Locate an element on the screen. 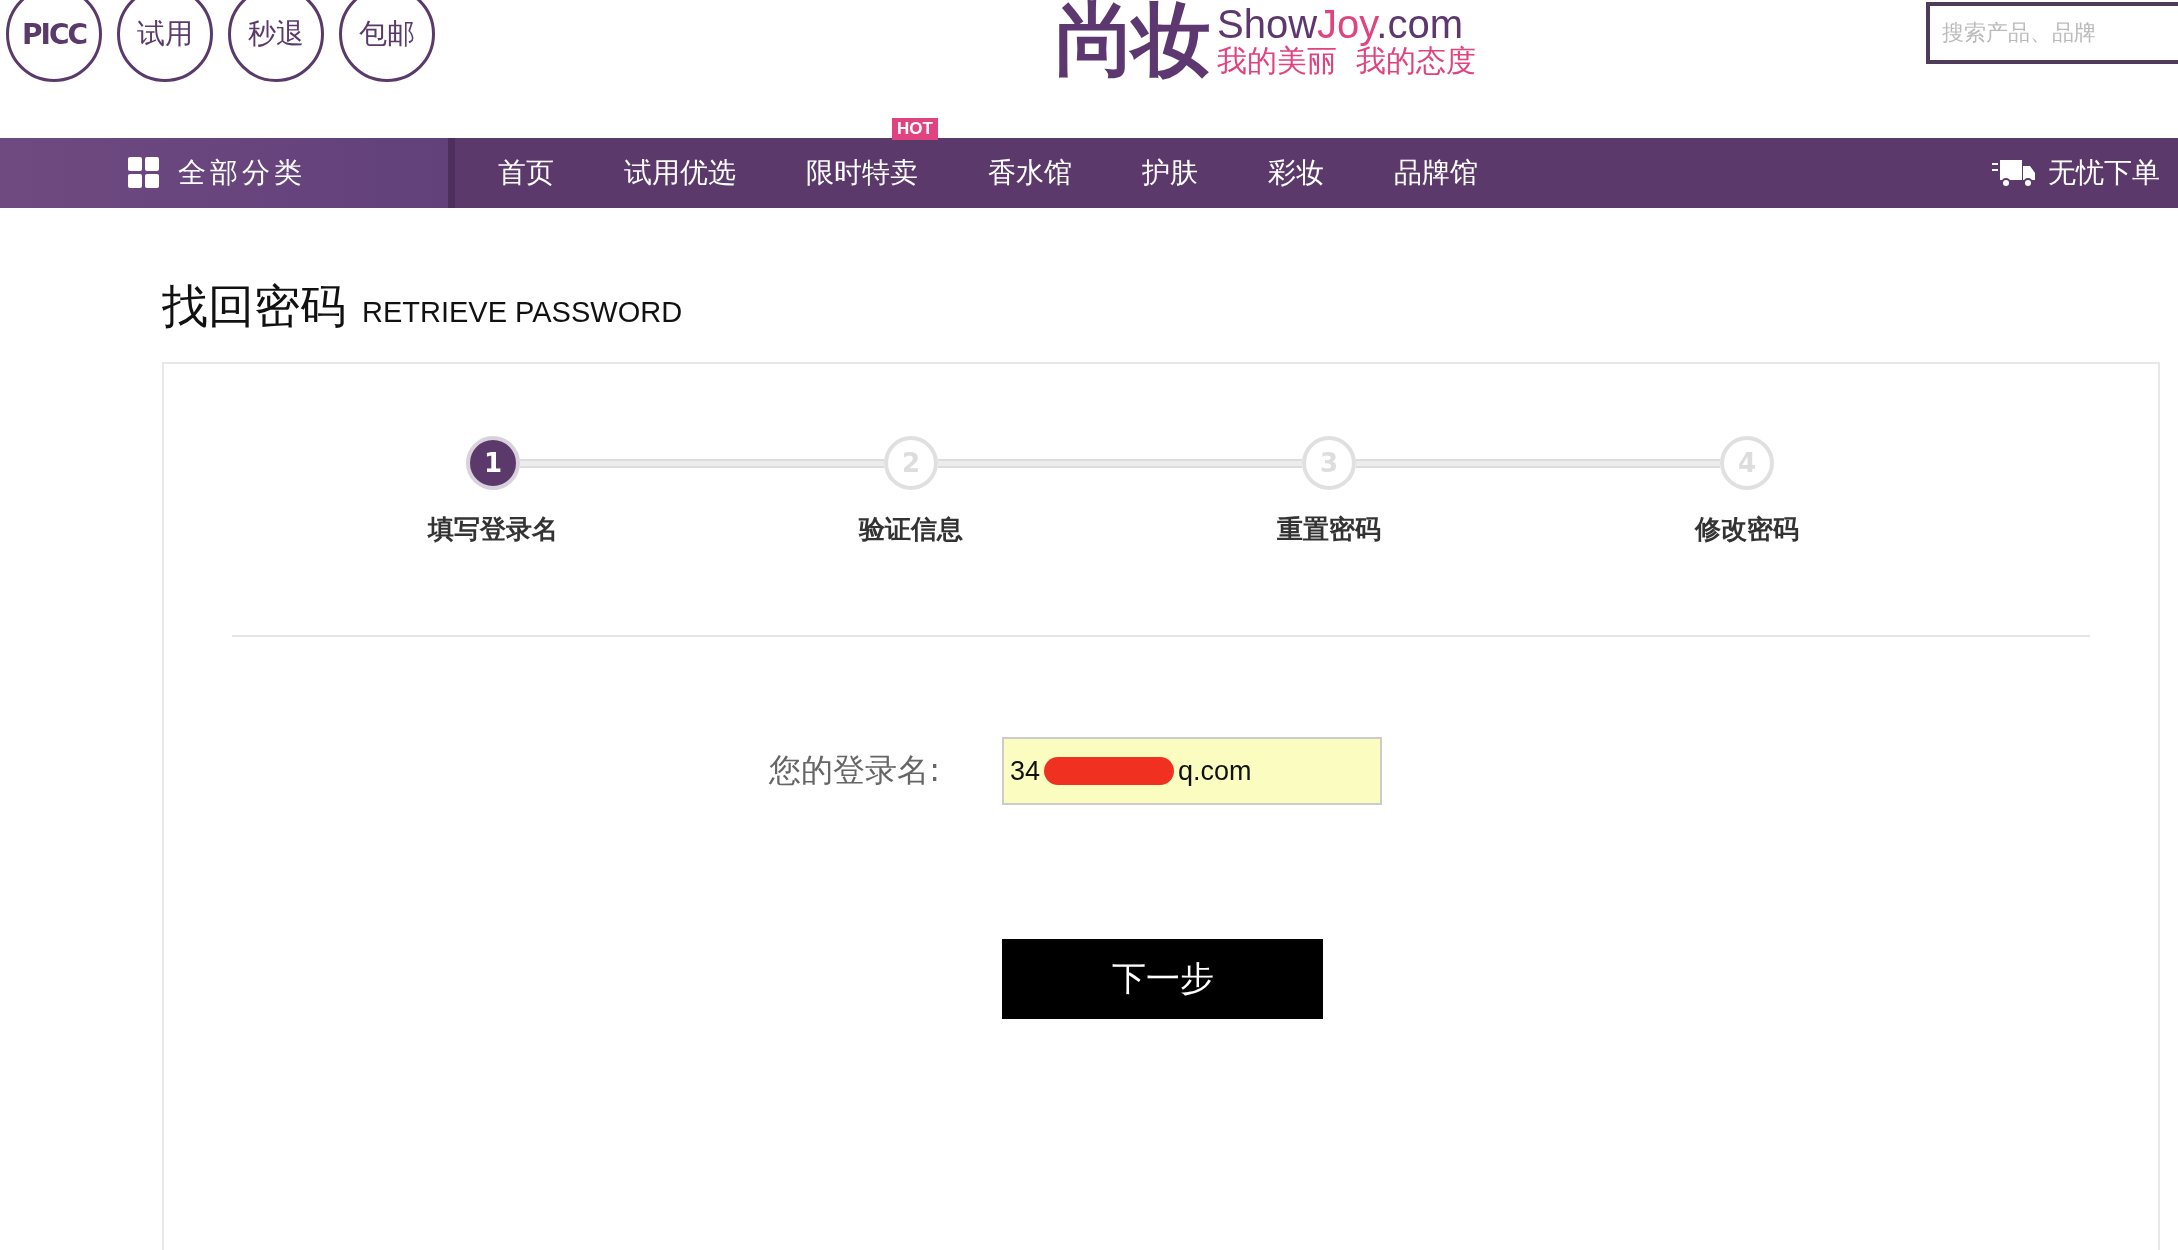 The width and height of the screenshot is (2178, 1250). badge-icon: 秒退 is located at coordinates (276, 41).